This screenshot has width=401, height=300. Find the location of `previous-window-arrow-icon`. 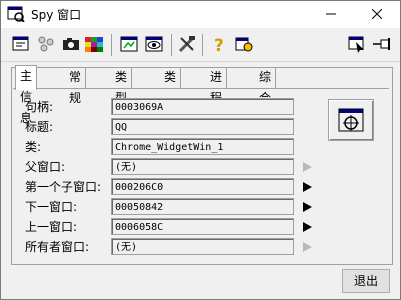

previous-window-arrow-icon is located at coordinates (307, 227).